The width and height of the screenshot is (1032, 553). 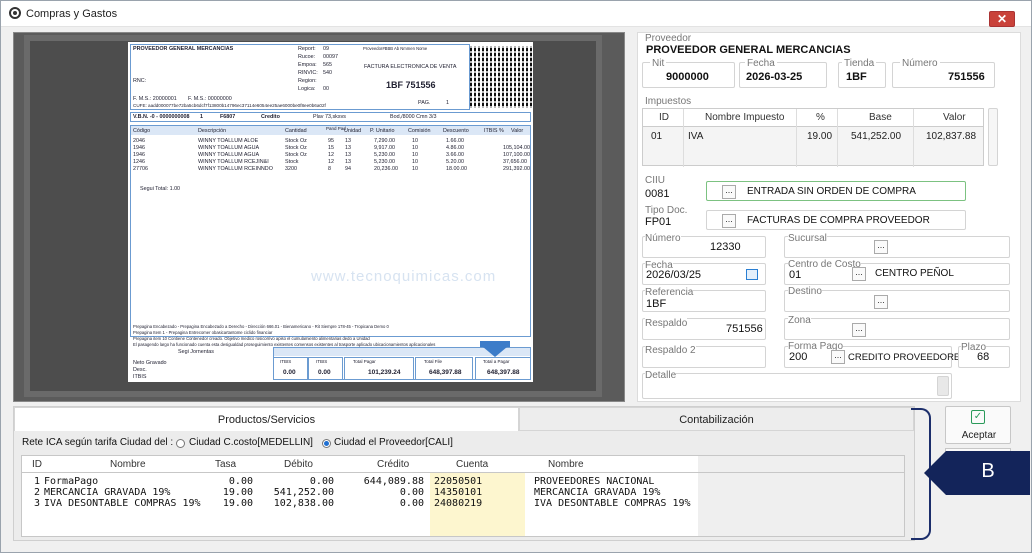 I want to click on aceptar-button: ✓ Aceptar, so click(x=978, y=425).